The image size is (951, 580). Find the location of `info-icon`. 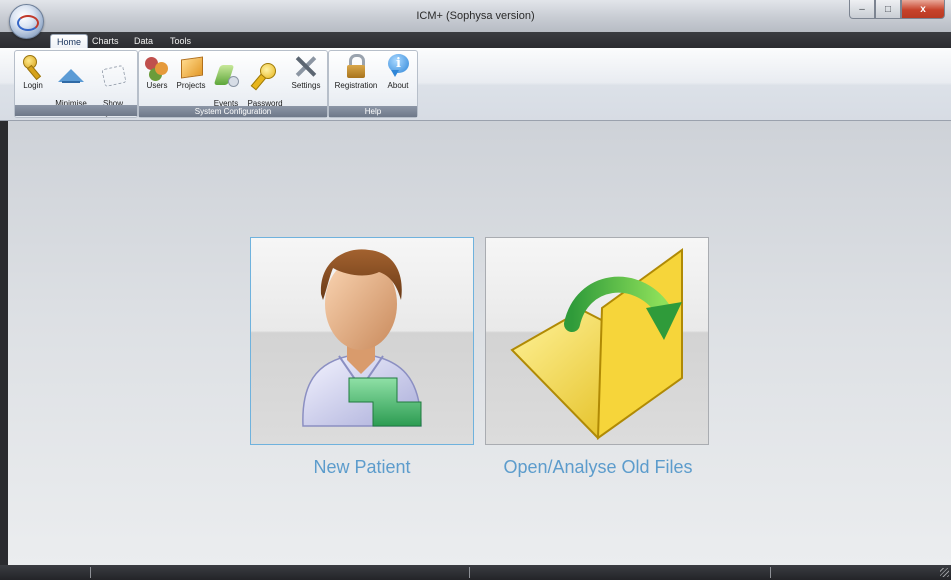

info-icon is located at coordinates (398, 66).